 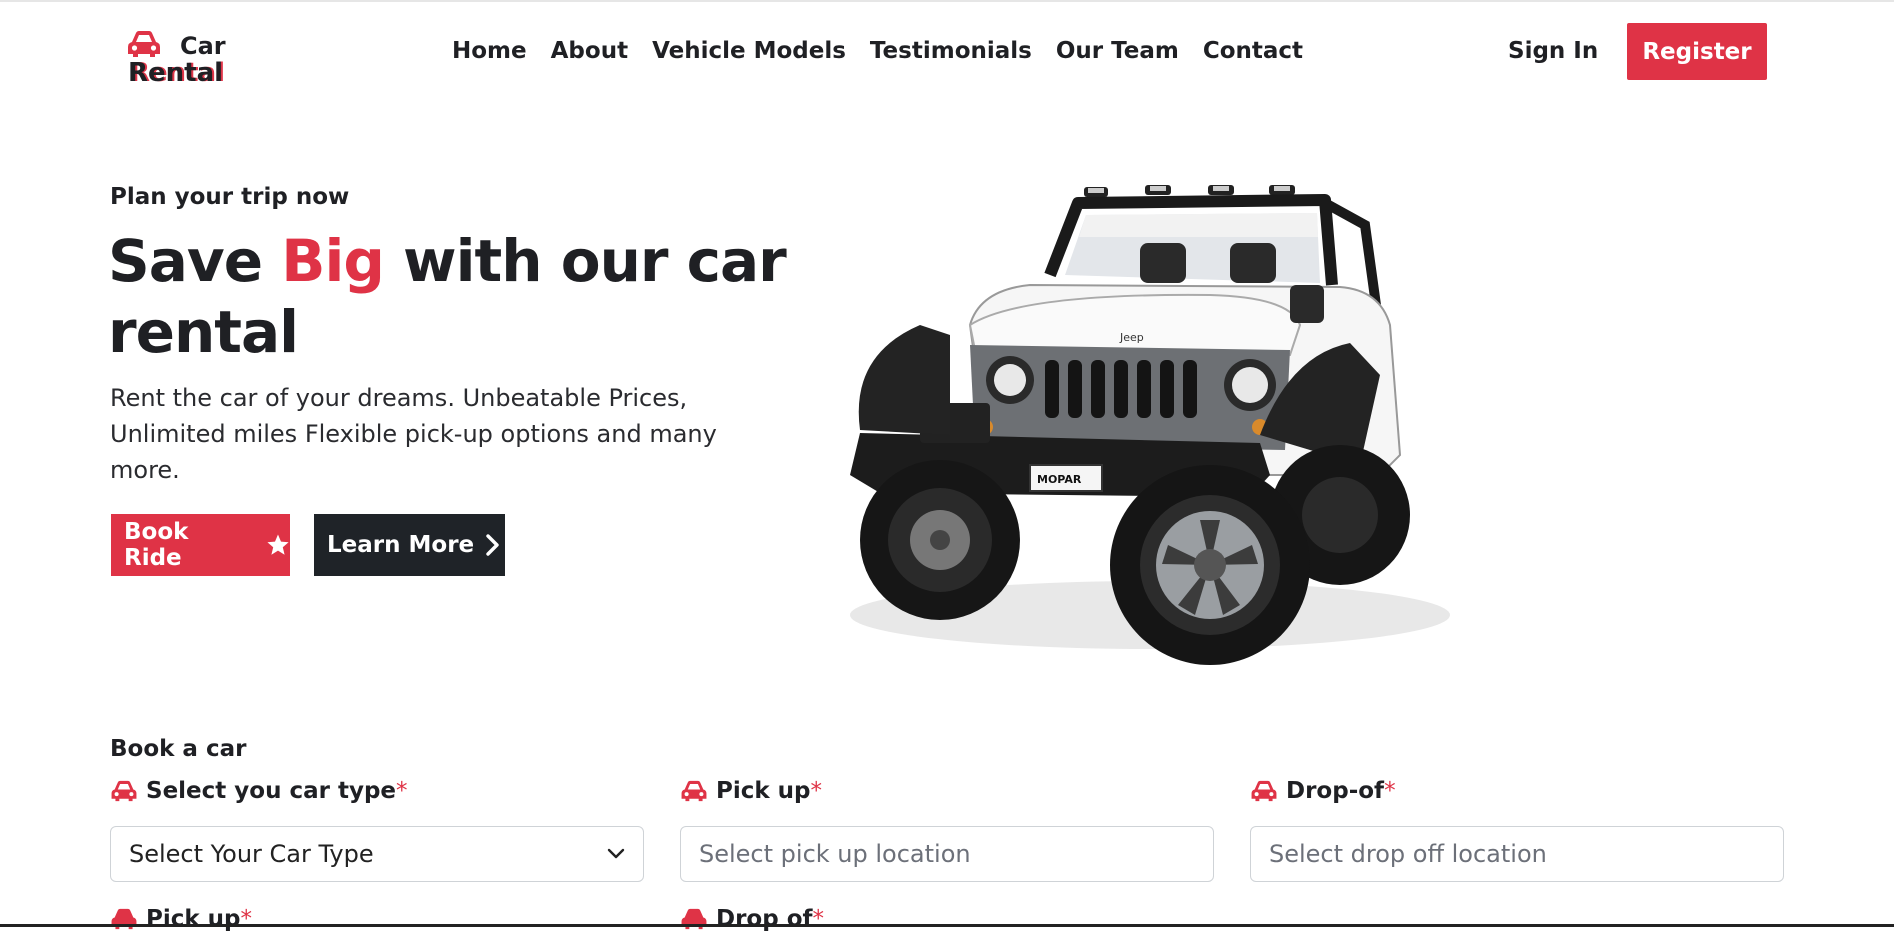 I want to click on headline-pre: Save, so click(x=195, y=261).